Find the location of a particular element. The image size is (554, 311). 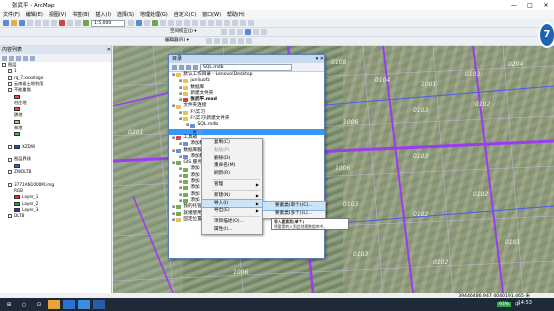

copy-icon is located at coordinates (46, 23).